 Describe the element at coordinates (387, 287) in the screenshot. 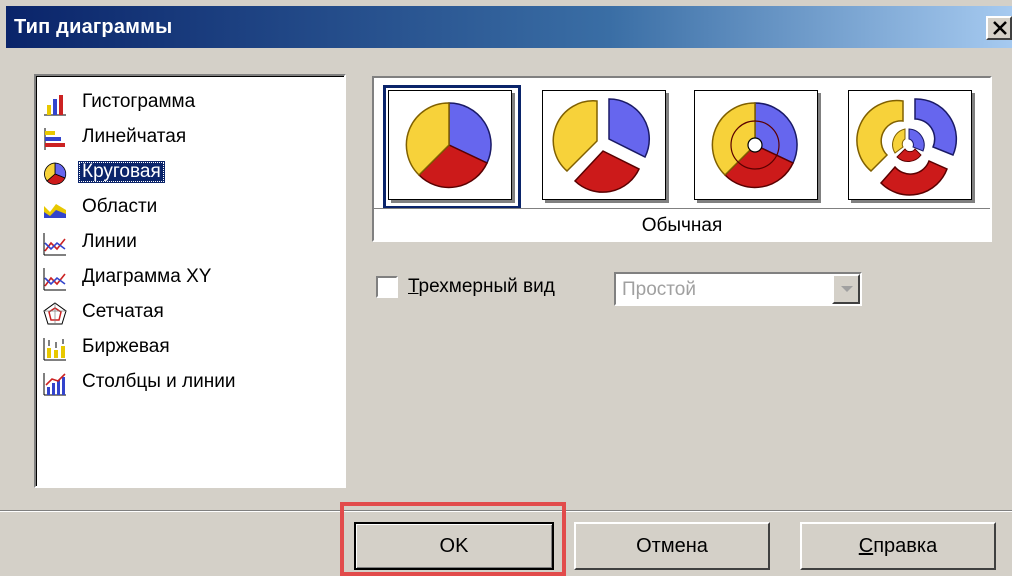

I see `three-d-checkbox` at that location.